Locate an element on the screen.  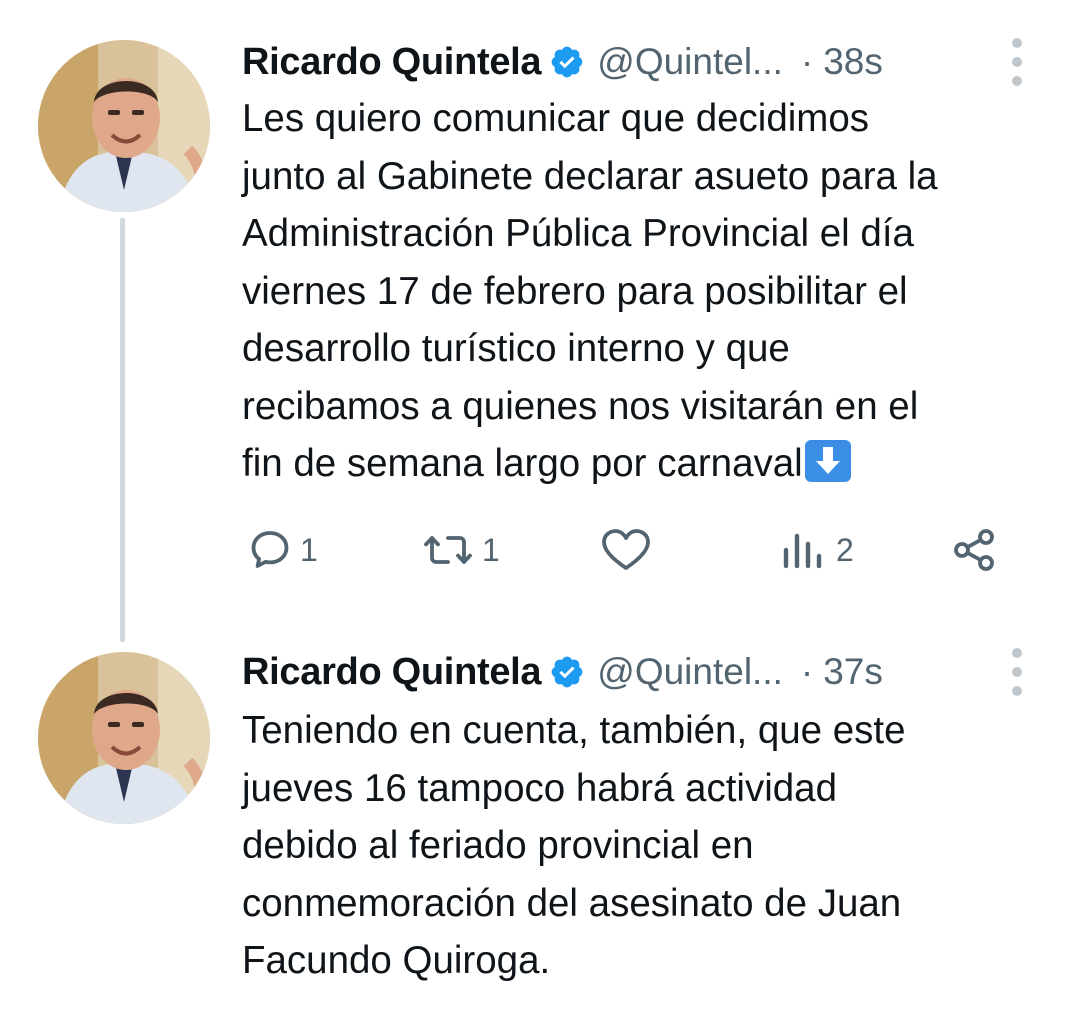
reply-icon is located at coordinates (270, 549).